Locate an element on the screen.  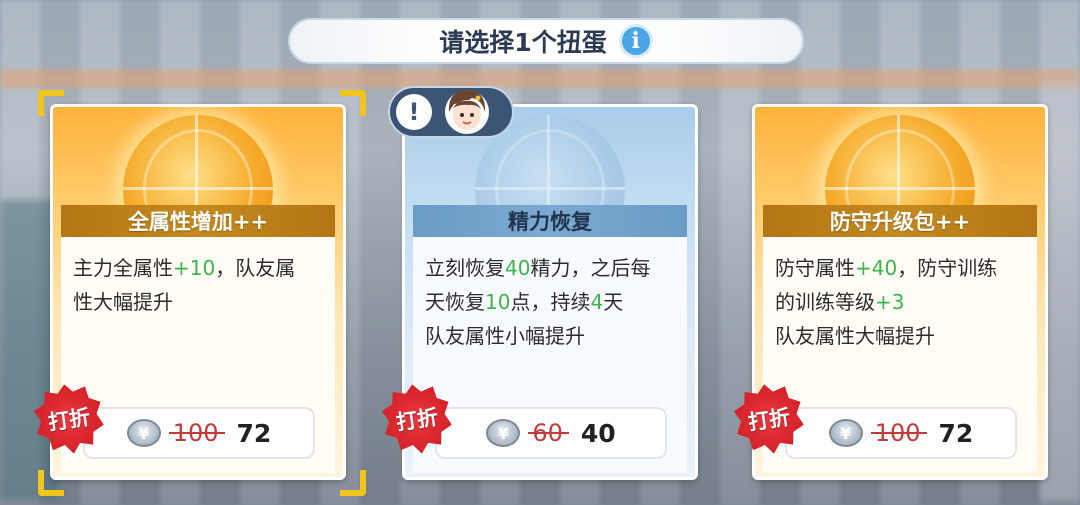
price-button: ¥60 40 is located at coordinates (551, 433).